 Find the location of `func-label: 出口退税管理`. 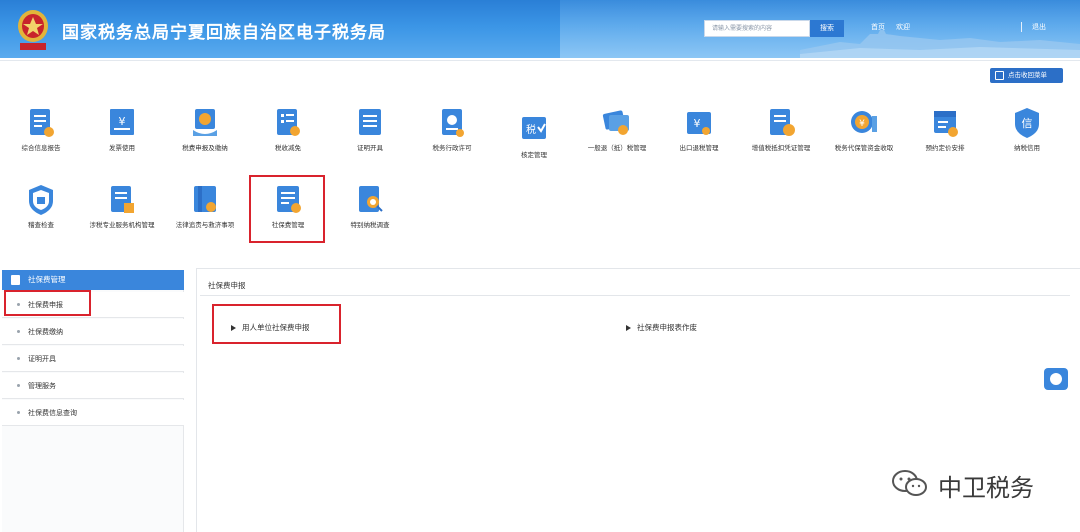

func-label: 出口退税管理 is located at coordinates (699, 148).